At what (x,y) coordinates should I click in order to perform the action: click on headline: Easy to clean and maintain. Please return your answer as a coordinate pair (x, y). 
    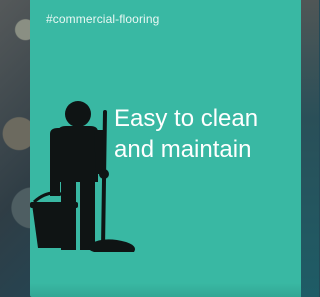
    Looking at the image, I should click on (204, 134).